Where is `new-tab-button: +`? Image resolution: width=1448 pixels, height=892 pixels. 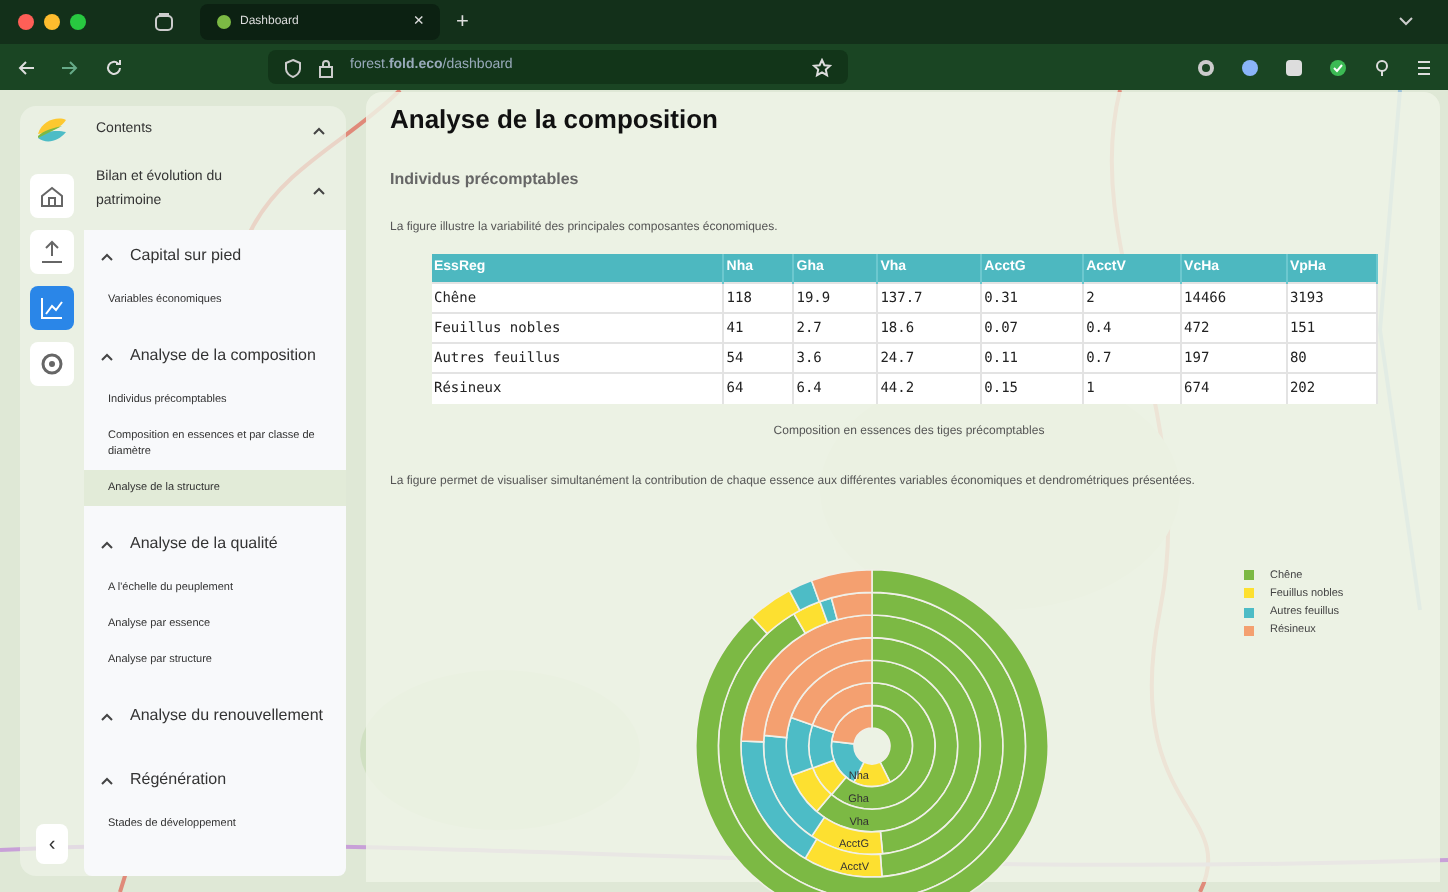
new-tab-button: + is located at coordinates (462, 22).